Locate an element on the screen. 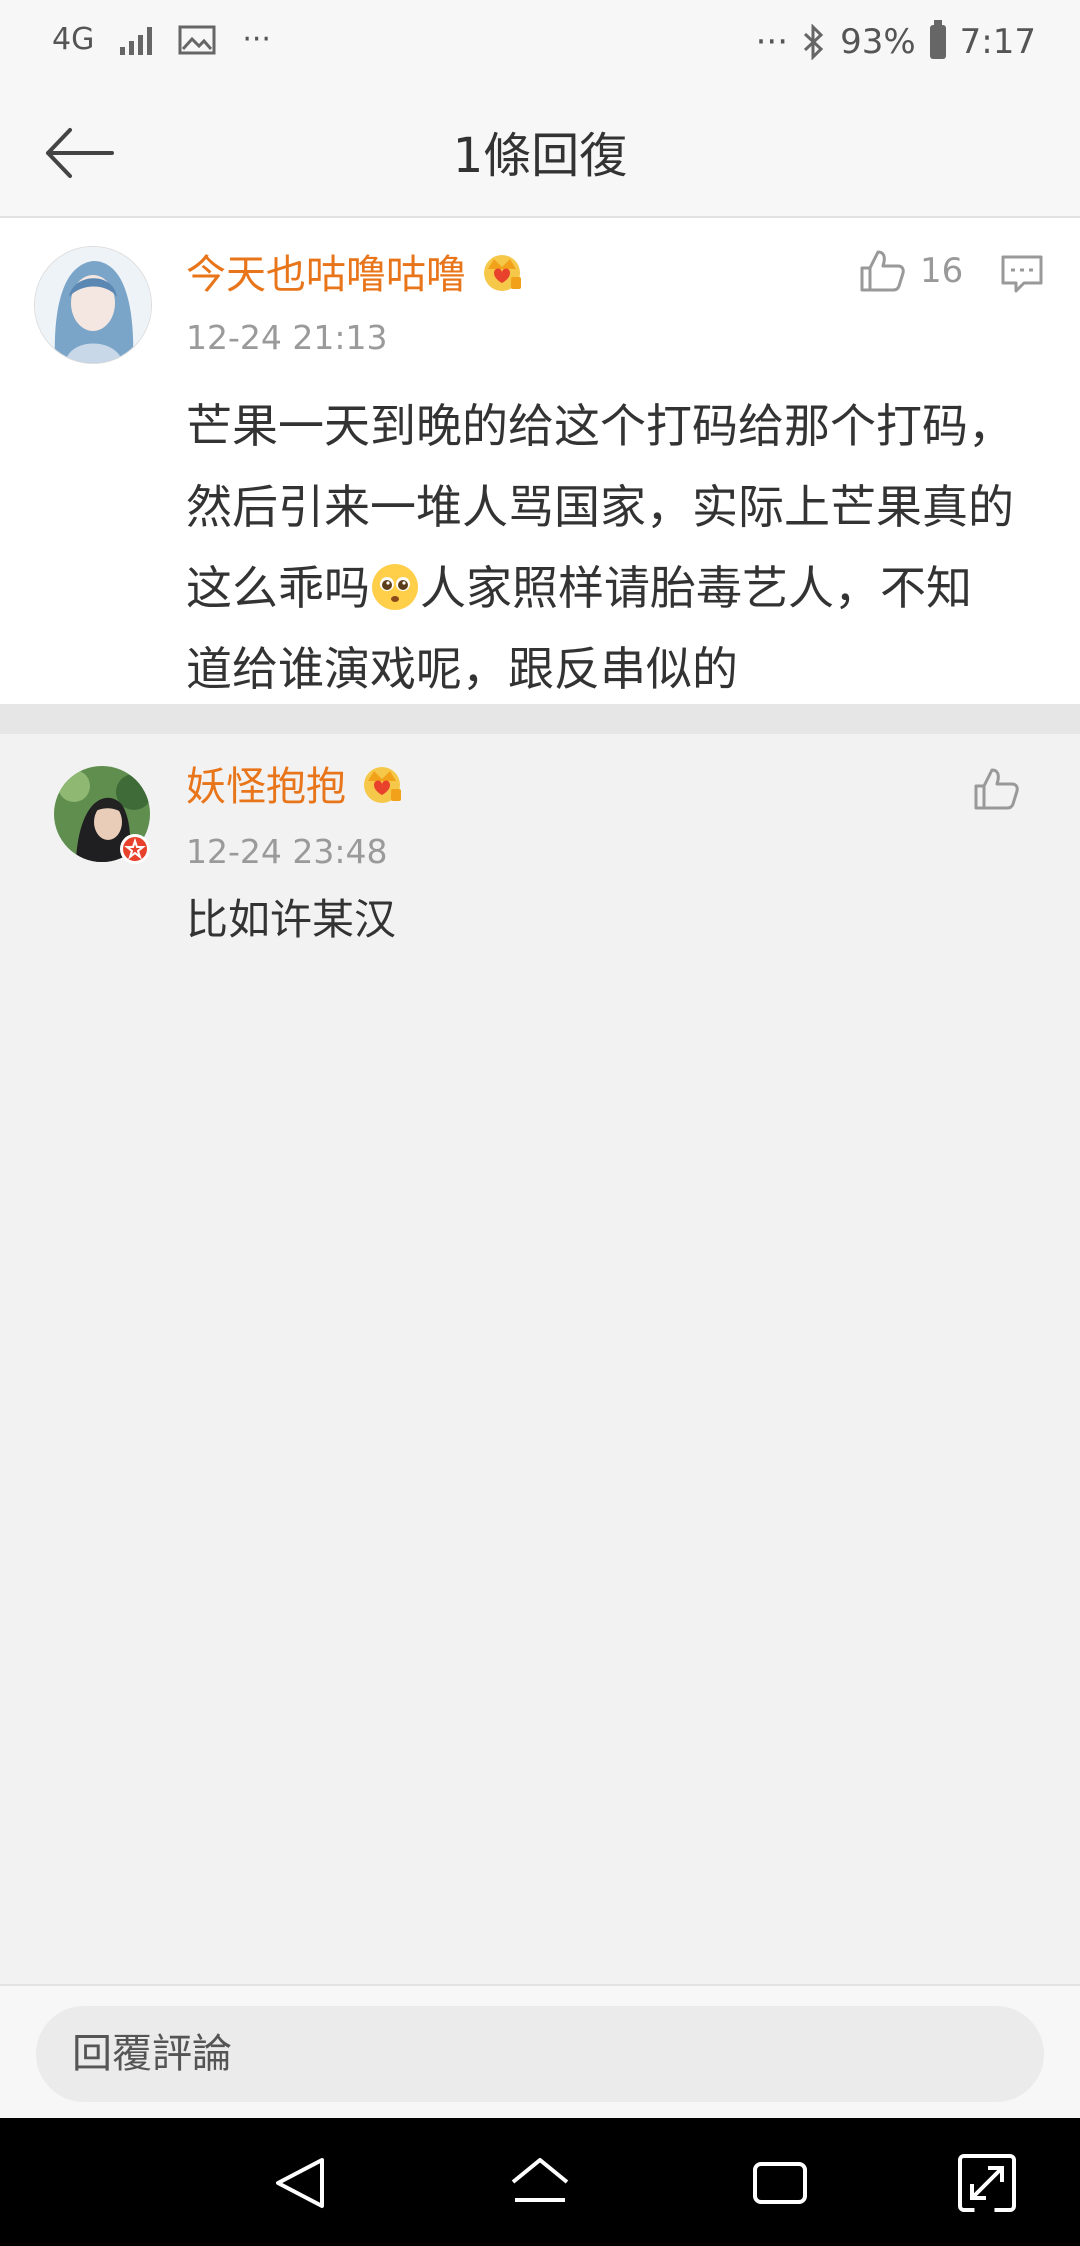 This screenshot has width=1080, height=2246. reply-input-bar is located at coordinates (540, 2052).